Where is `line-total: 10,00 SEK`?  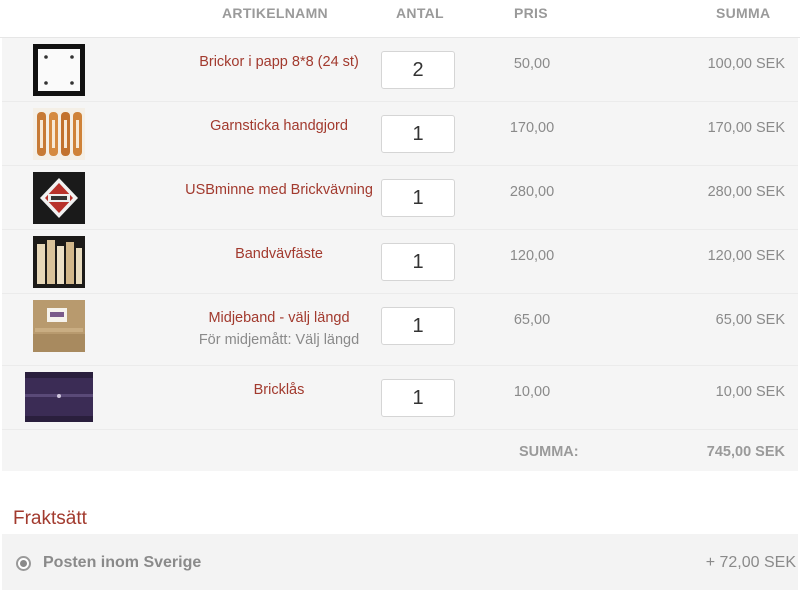
line-total: 10,00 SEK is located at coordinates (750, 392).